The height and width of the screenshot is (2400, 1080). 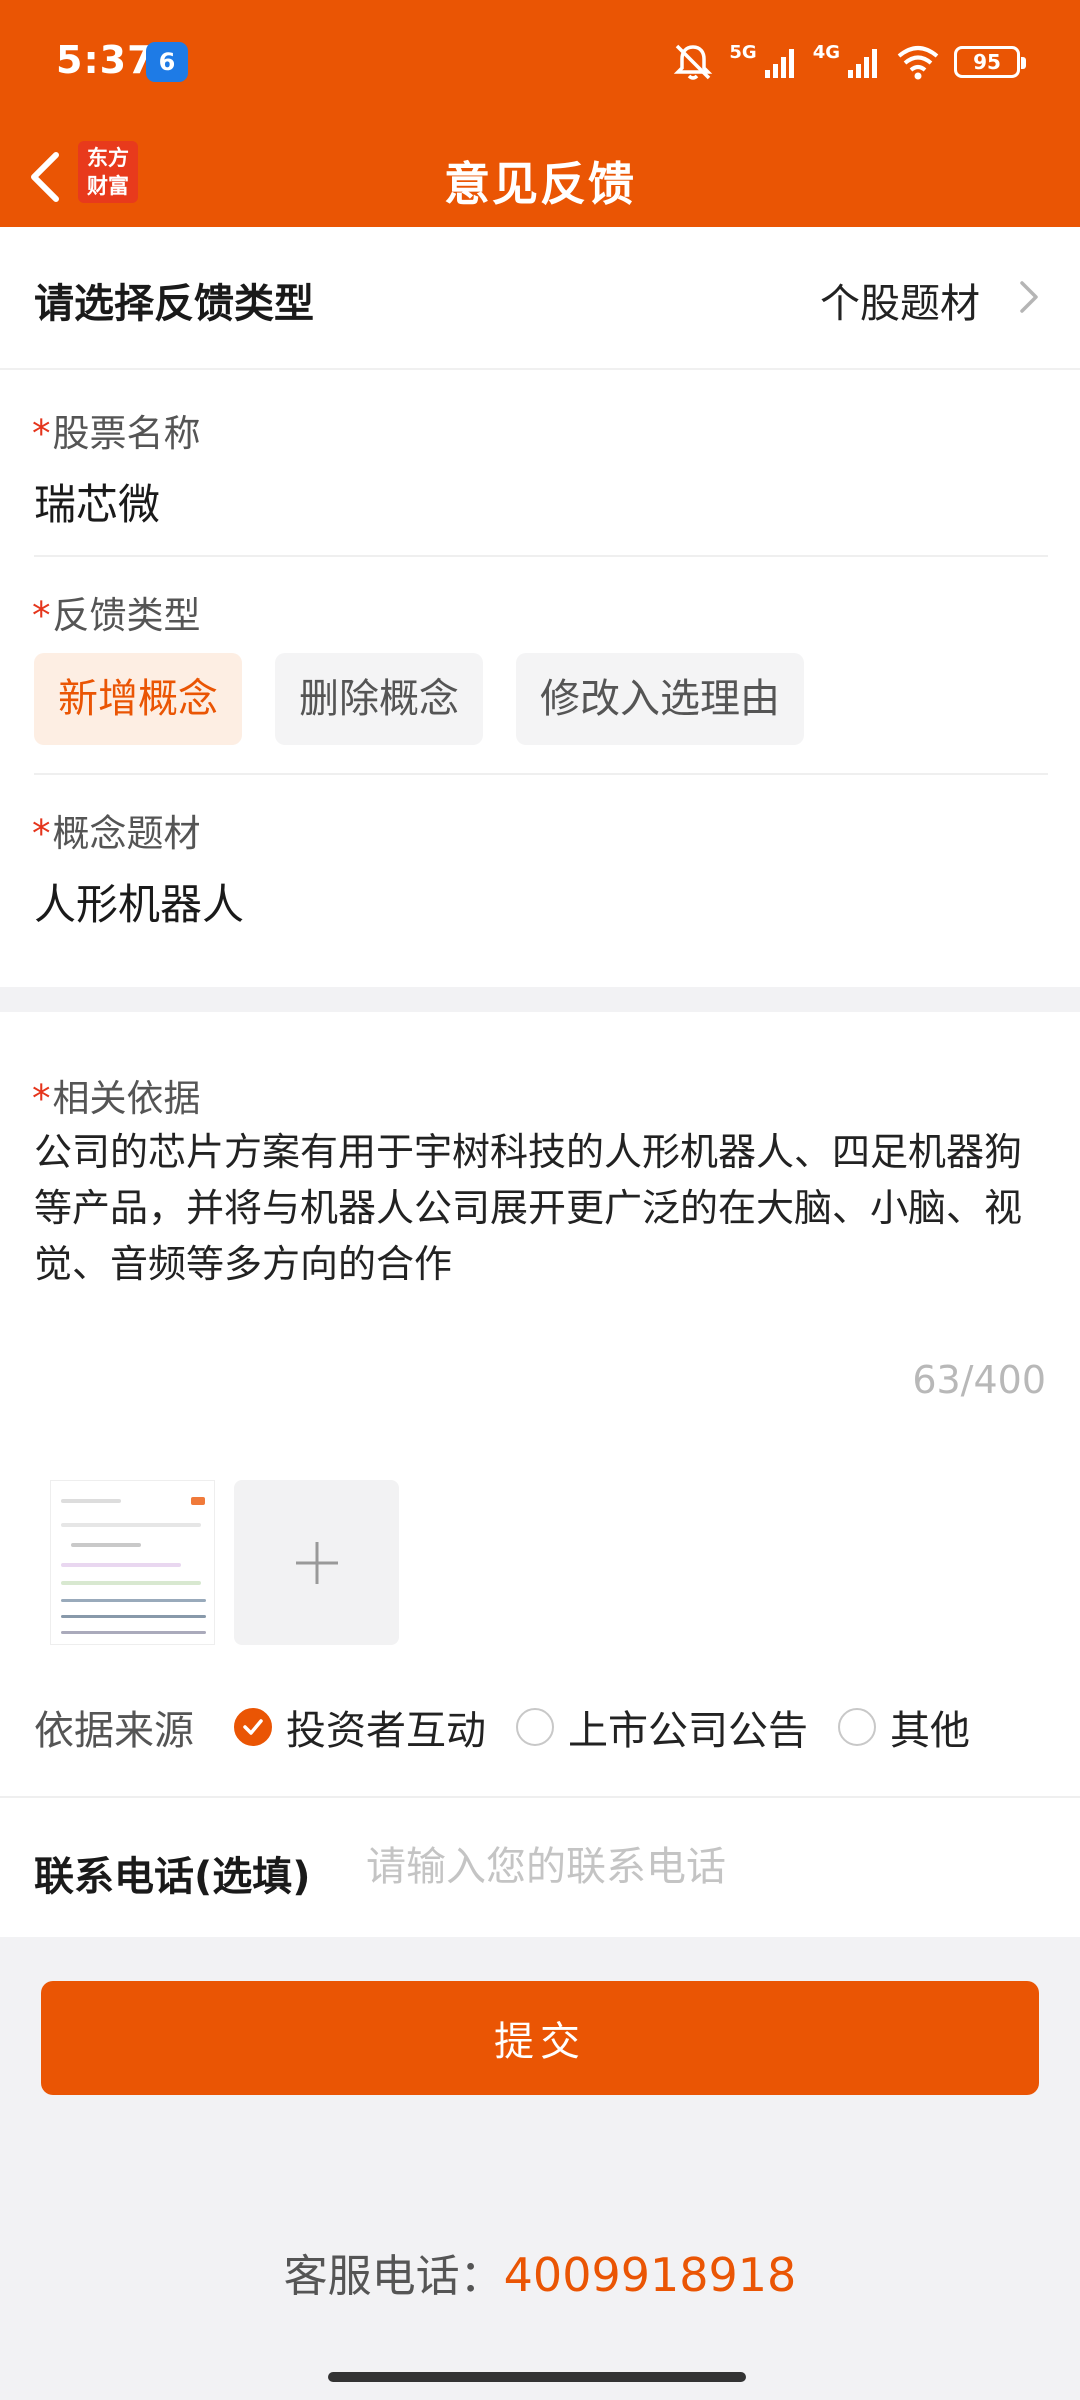 What do you see at coordinates (688, 1731) in the screenshot?
I see `radio-label: 上市公司公告` at bounding box center [688, 1731].